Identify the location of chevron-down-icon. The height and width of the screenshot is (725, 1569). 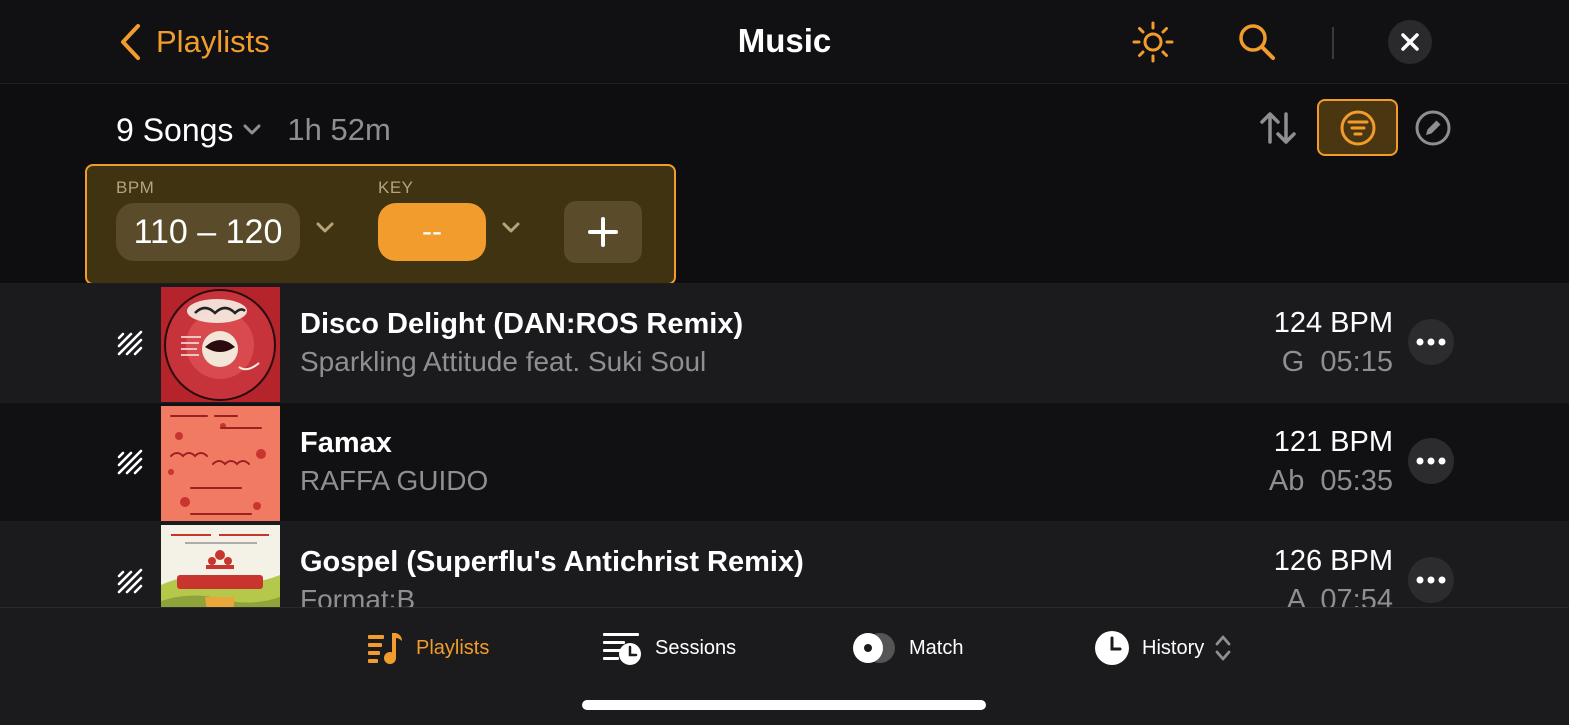
(252, 129).